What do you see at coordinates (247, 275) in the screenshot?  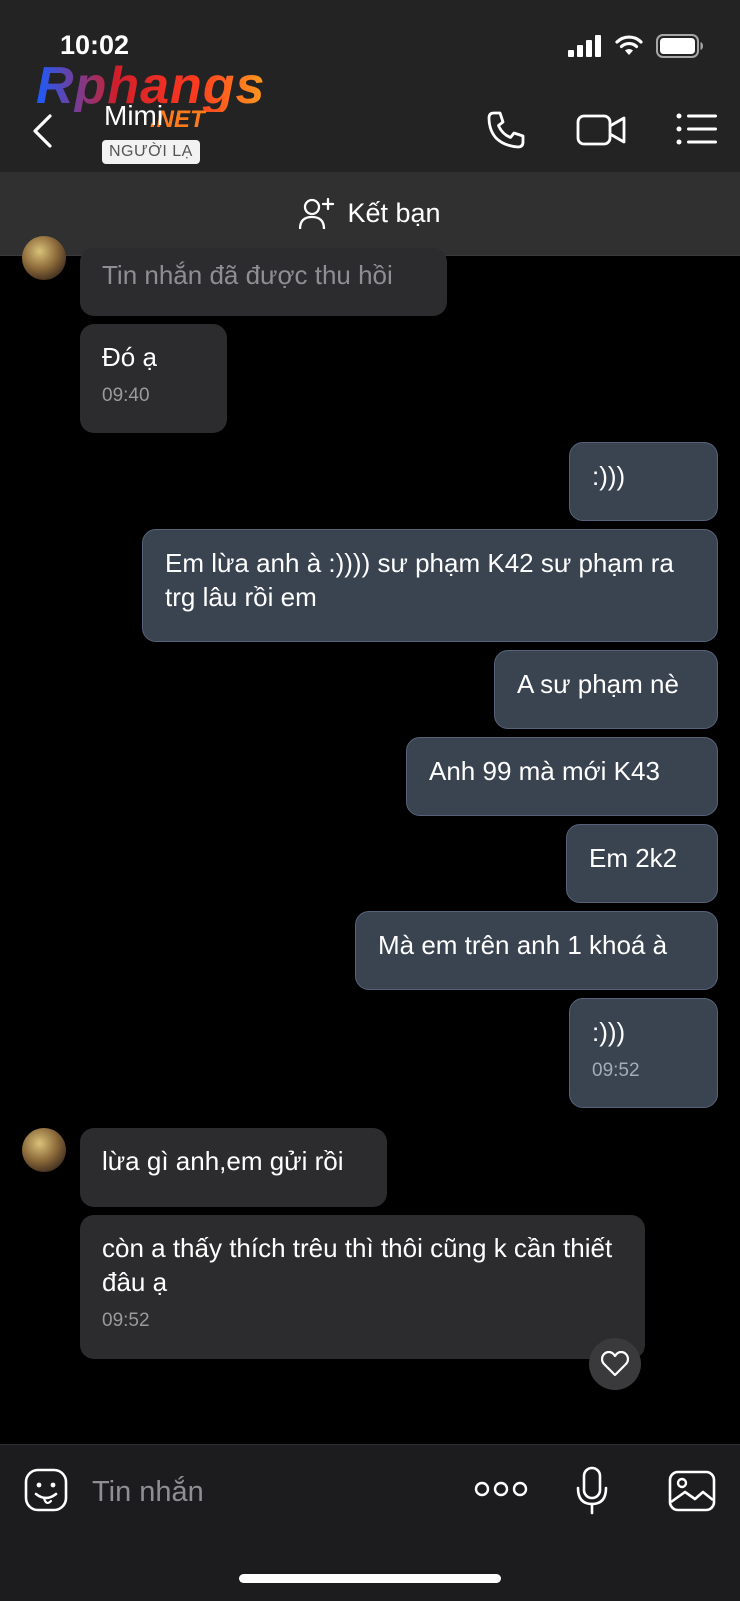 I see `message-text: Tin nhắn đã được thu hồi` at bounding box center [247, 275].